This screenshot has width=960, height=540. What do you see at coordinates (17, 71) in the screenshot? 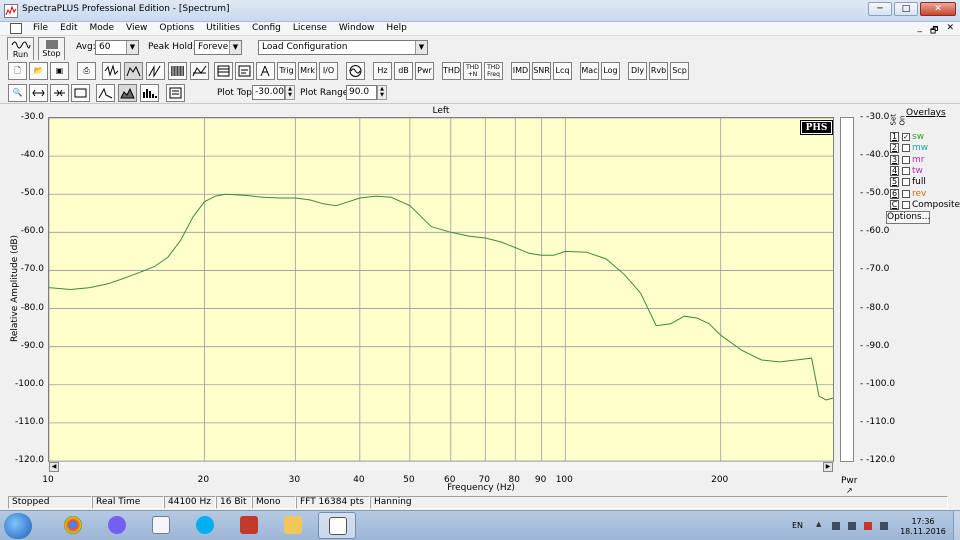
I see `new-file-button: 🗋` at bounding box center [17, 71].